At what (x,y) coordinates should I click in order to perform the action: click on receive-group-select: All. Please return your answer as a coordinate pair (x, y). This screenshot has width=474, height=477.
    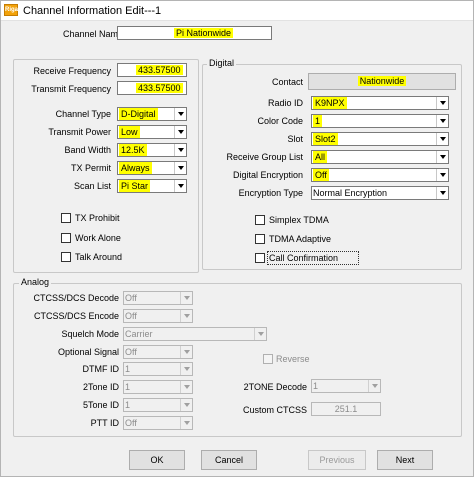
    Looking at the image, I should click on (380, 157).